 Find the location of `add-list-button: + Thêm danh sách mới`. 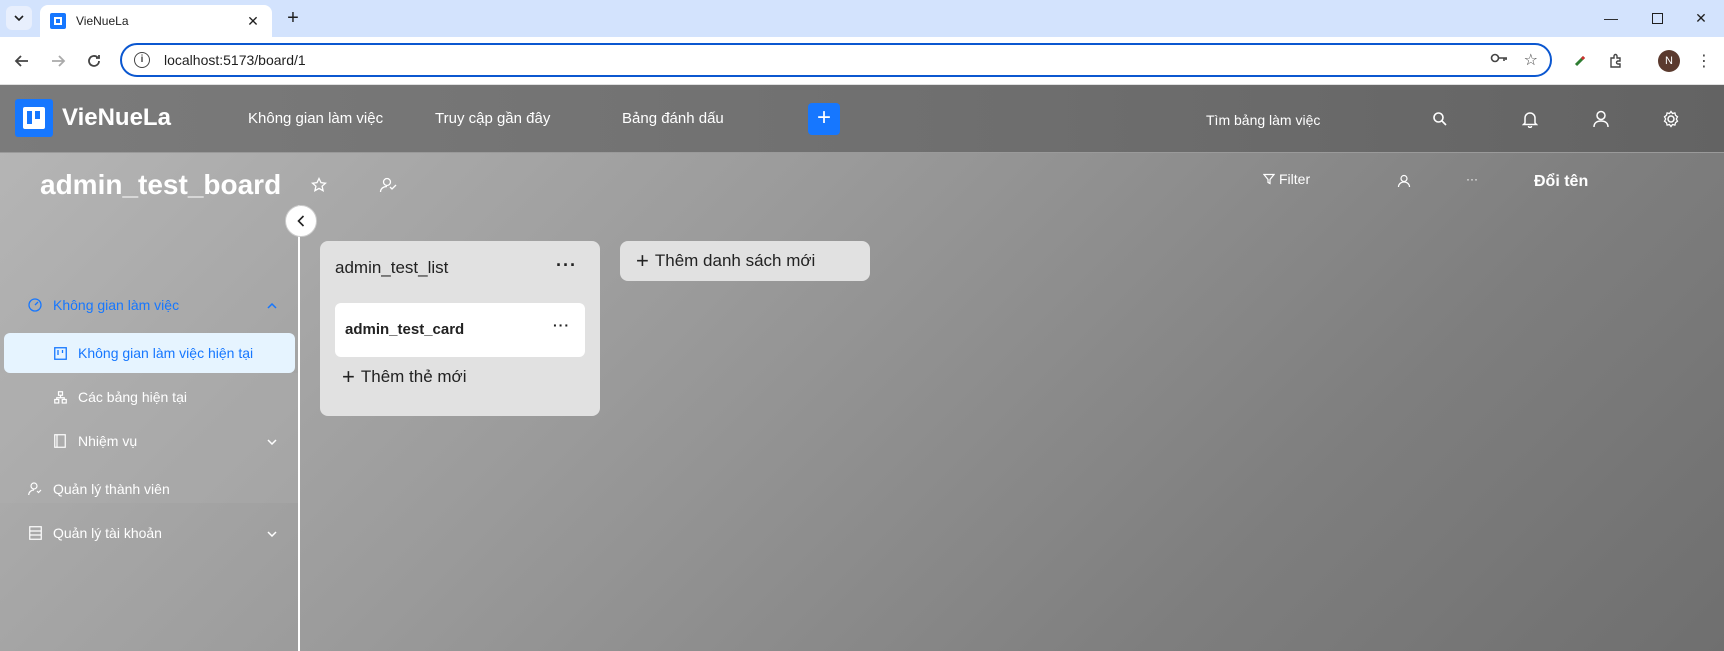

add-list-button: + Thêm danh sách mới is located at coordinates (745, 261).